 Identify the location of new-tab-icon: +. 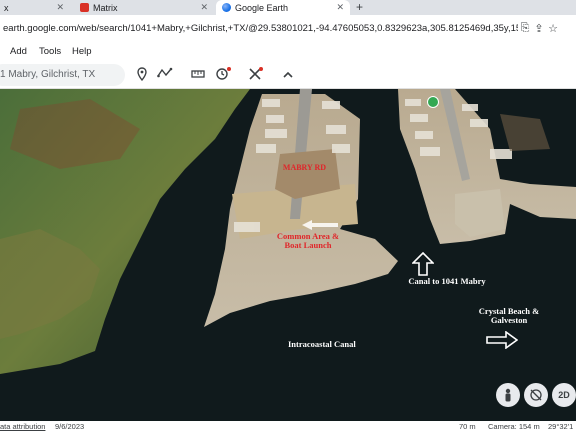
(359, 7).